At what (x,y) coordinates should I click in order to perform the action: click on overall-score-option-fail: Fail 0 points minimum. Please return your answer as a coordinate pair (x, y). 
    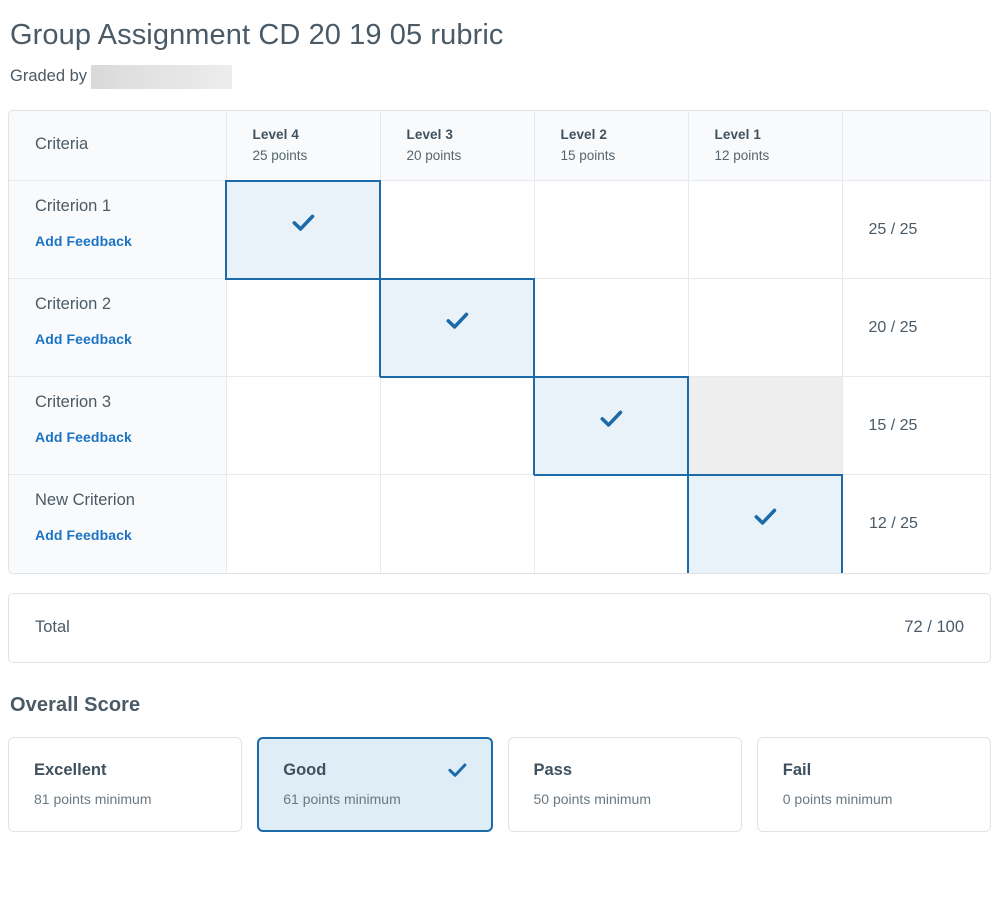
    Looking at the image, I should click on (873, 784).